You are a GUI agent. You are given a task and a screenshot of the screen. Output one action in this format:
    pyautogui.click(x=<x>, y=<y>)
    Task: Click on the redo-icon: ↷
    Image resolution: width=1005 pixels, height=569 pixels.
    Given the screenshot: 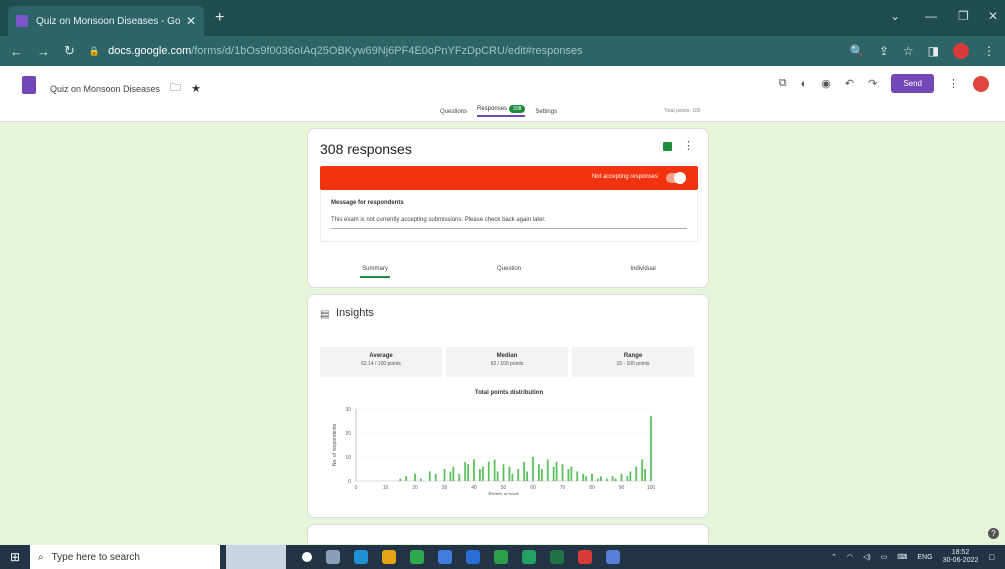 What is the action you would take?
    pyautogui.click(x=872, y=83)
    